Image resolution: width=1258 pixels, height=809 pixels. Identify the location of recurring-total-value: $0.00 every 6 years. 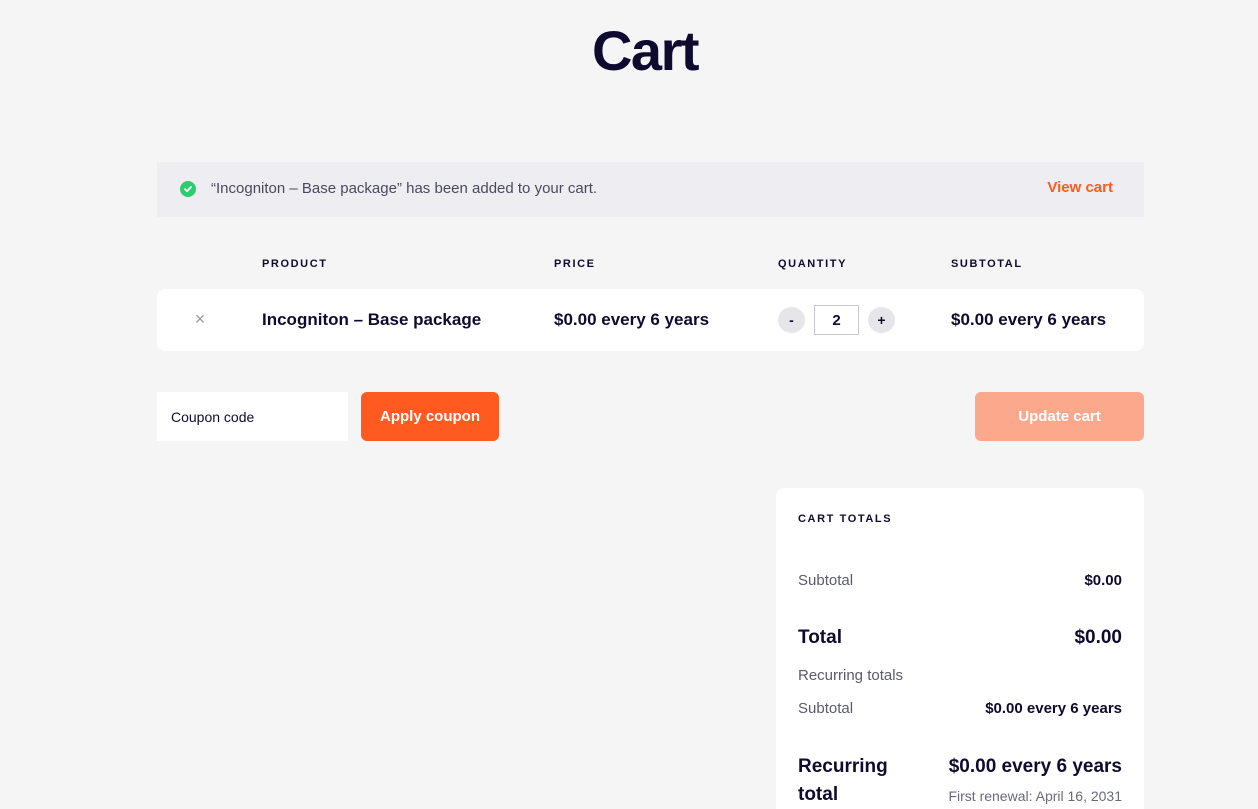
(1035, 766).